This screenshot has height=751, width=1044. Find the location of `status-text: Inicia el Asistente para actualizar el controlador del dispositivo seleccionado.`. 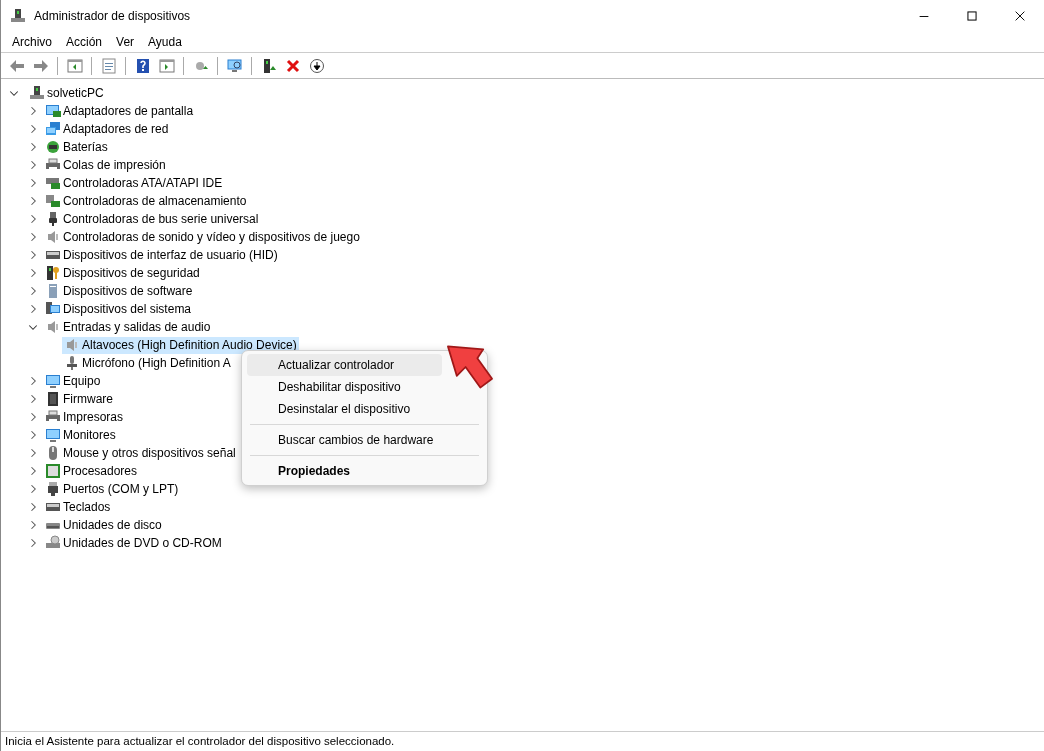

status-text: Inicia el Asistente para actualizar el controlador del dispositivo seleccionado. is located at coordinates (200, 741).